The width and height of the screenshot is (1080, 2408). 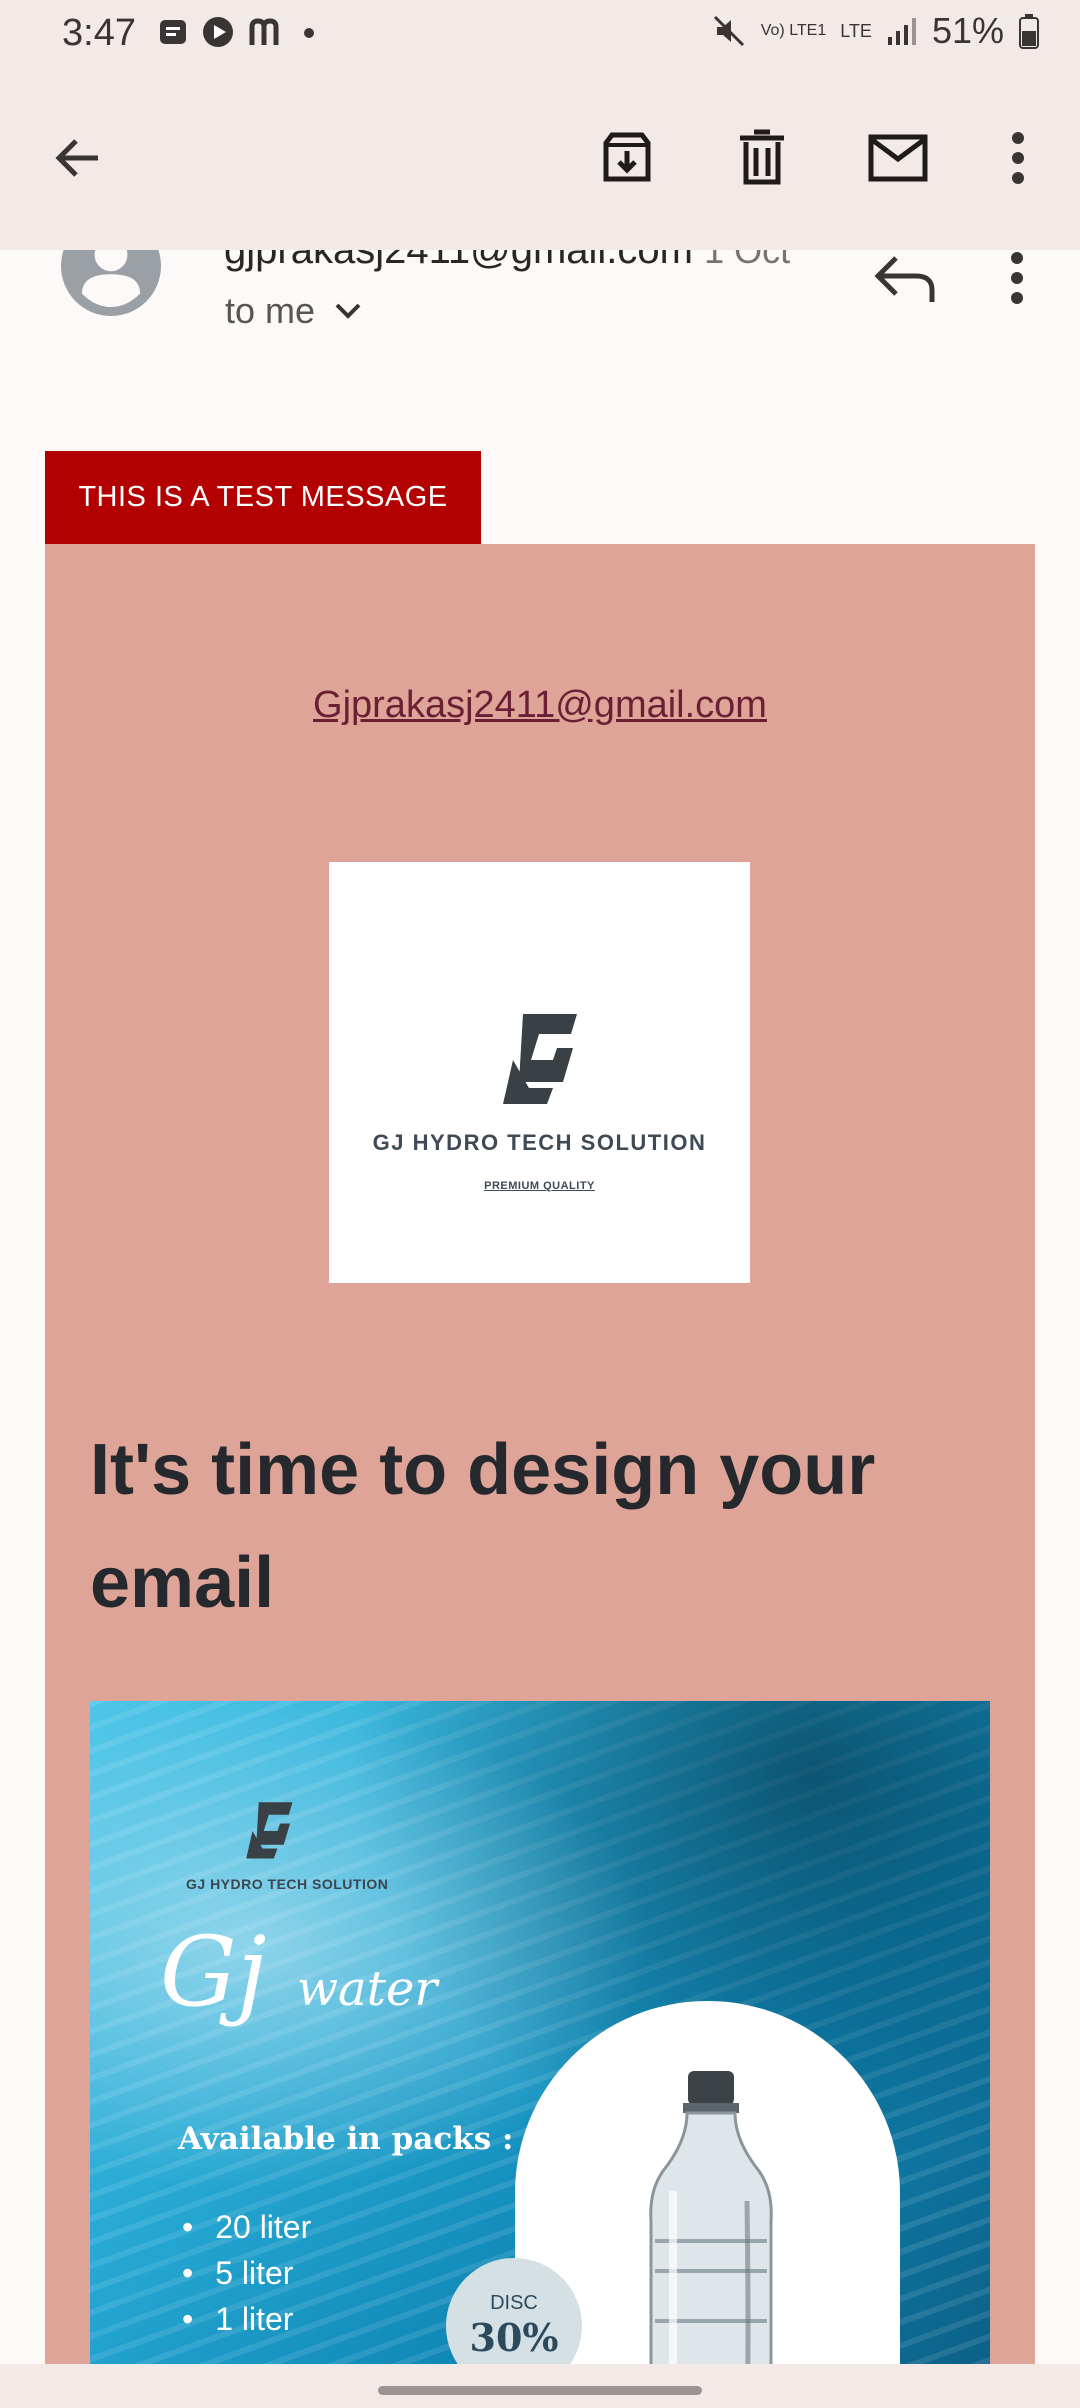 I want to click on recipient-toggle: to me, so click(x=294, y=311).